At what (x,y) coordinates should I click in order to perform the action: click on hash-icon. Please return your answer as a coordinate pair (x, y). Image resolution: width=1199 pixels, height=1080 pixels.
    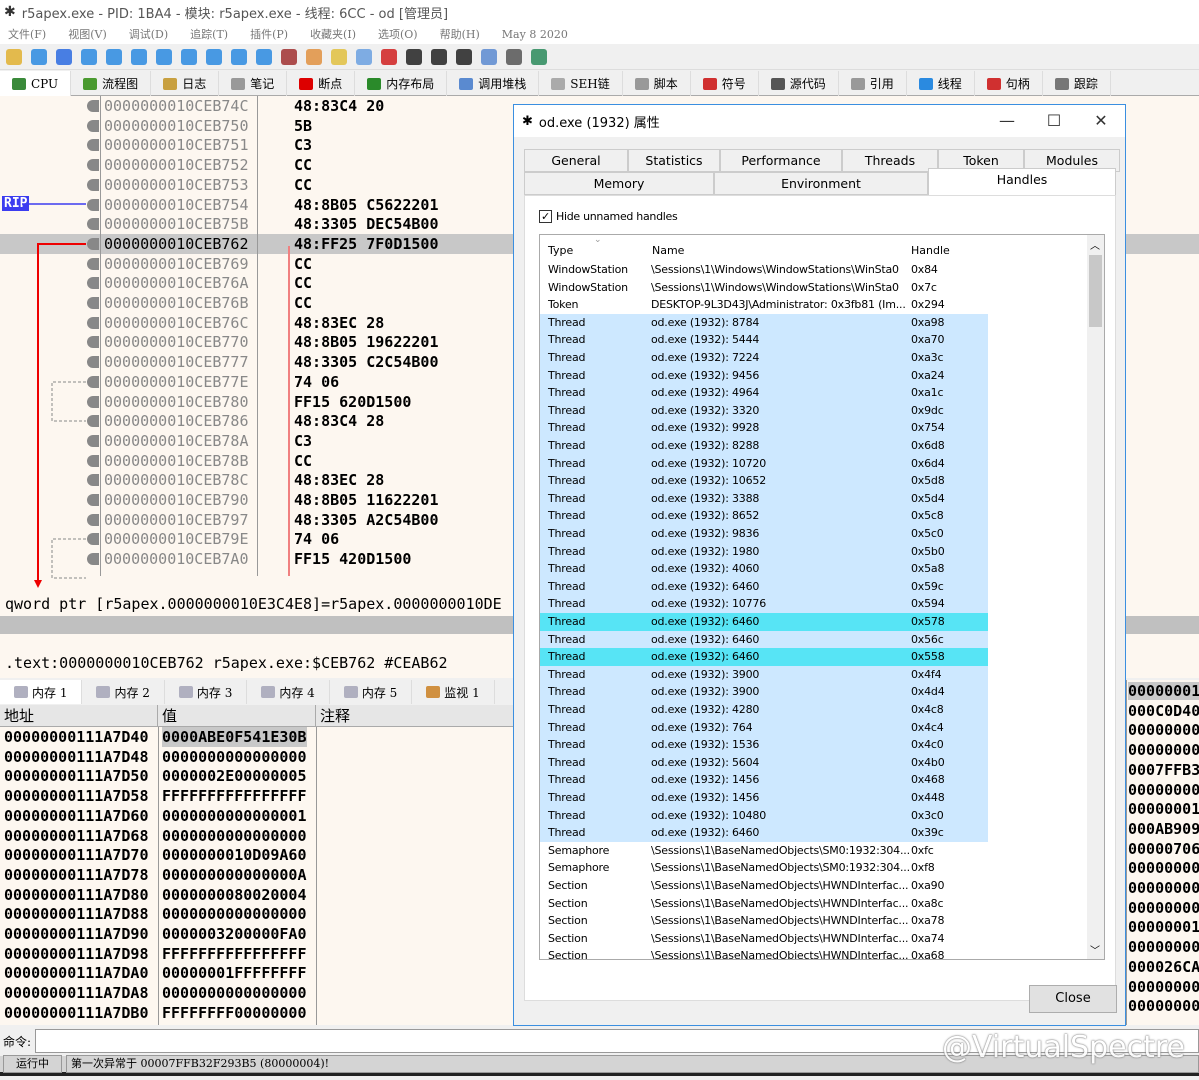
    Looking at the image, I should click on (439, 56).